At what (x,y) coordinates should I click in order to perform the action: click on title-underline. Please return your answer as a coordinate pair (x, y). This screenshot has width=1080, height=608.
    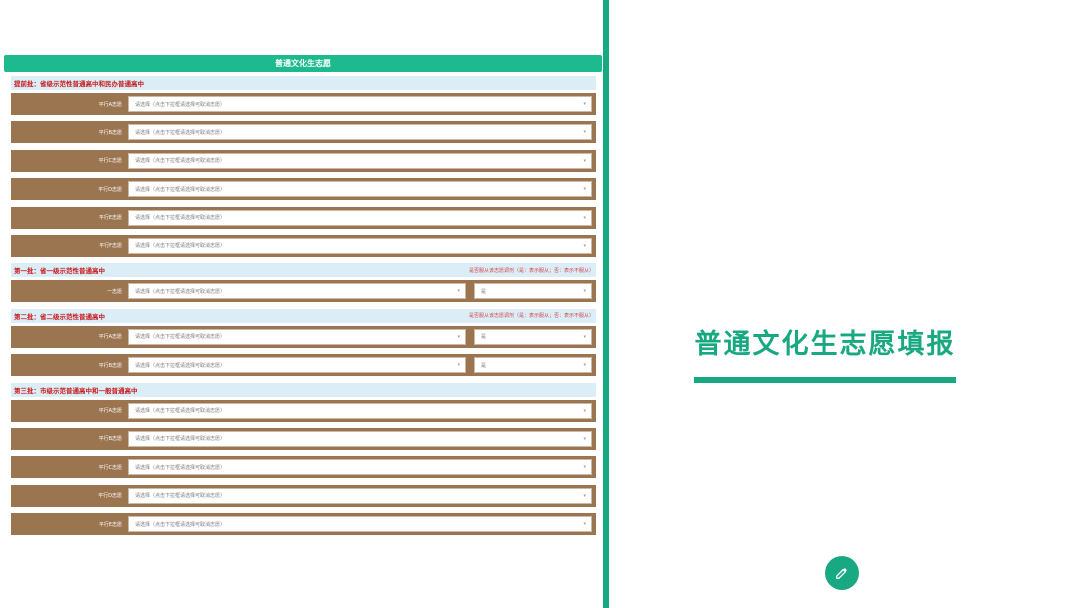
    Looking at the image, I should click on (825, 380).